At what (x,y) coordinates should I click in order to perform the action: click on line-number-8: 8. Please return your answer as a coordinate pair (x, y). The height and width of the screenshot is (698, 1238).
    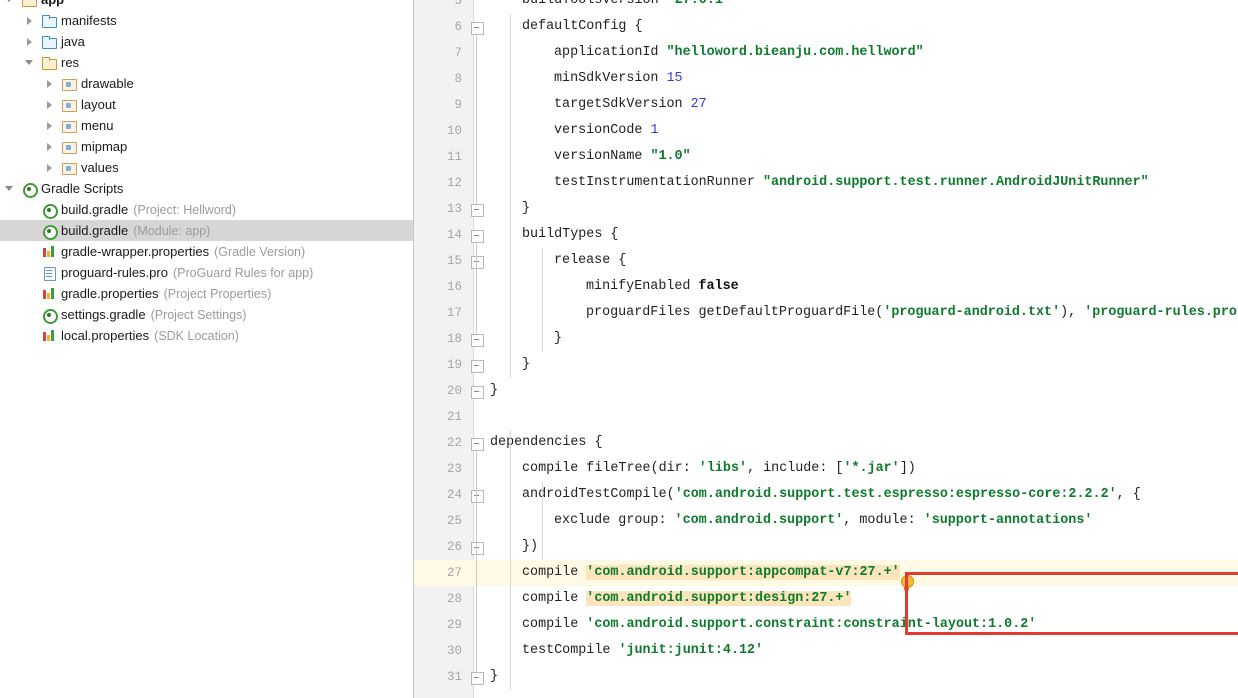
    Looking at the image, I should click on (458, 79).